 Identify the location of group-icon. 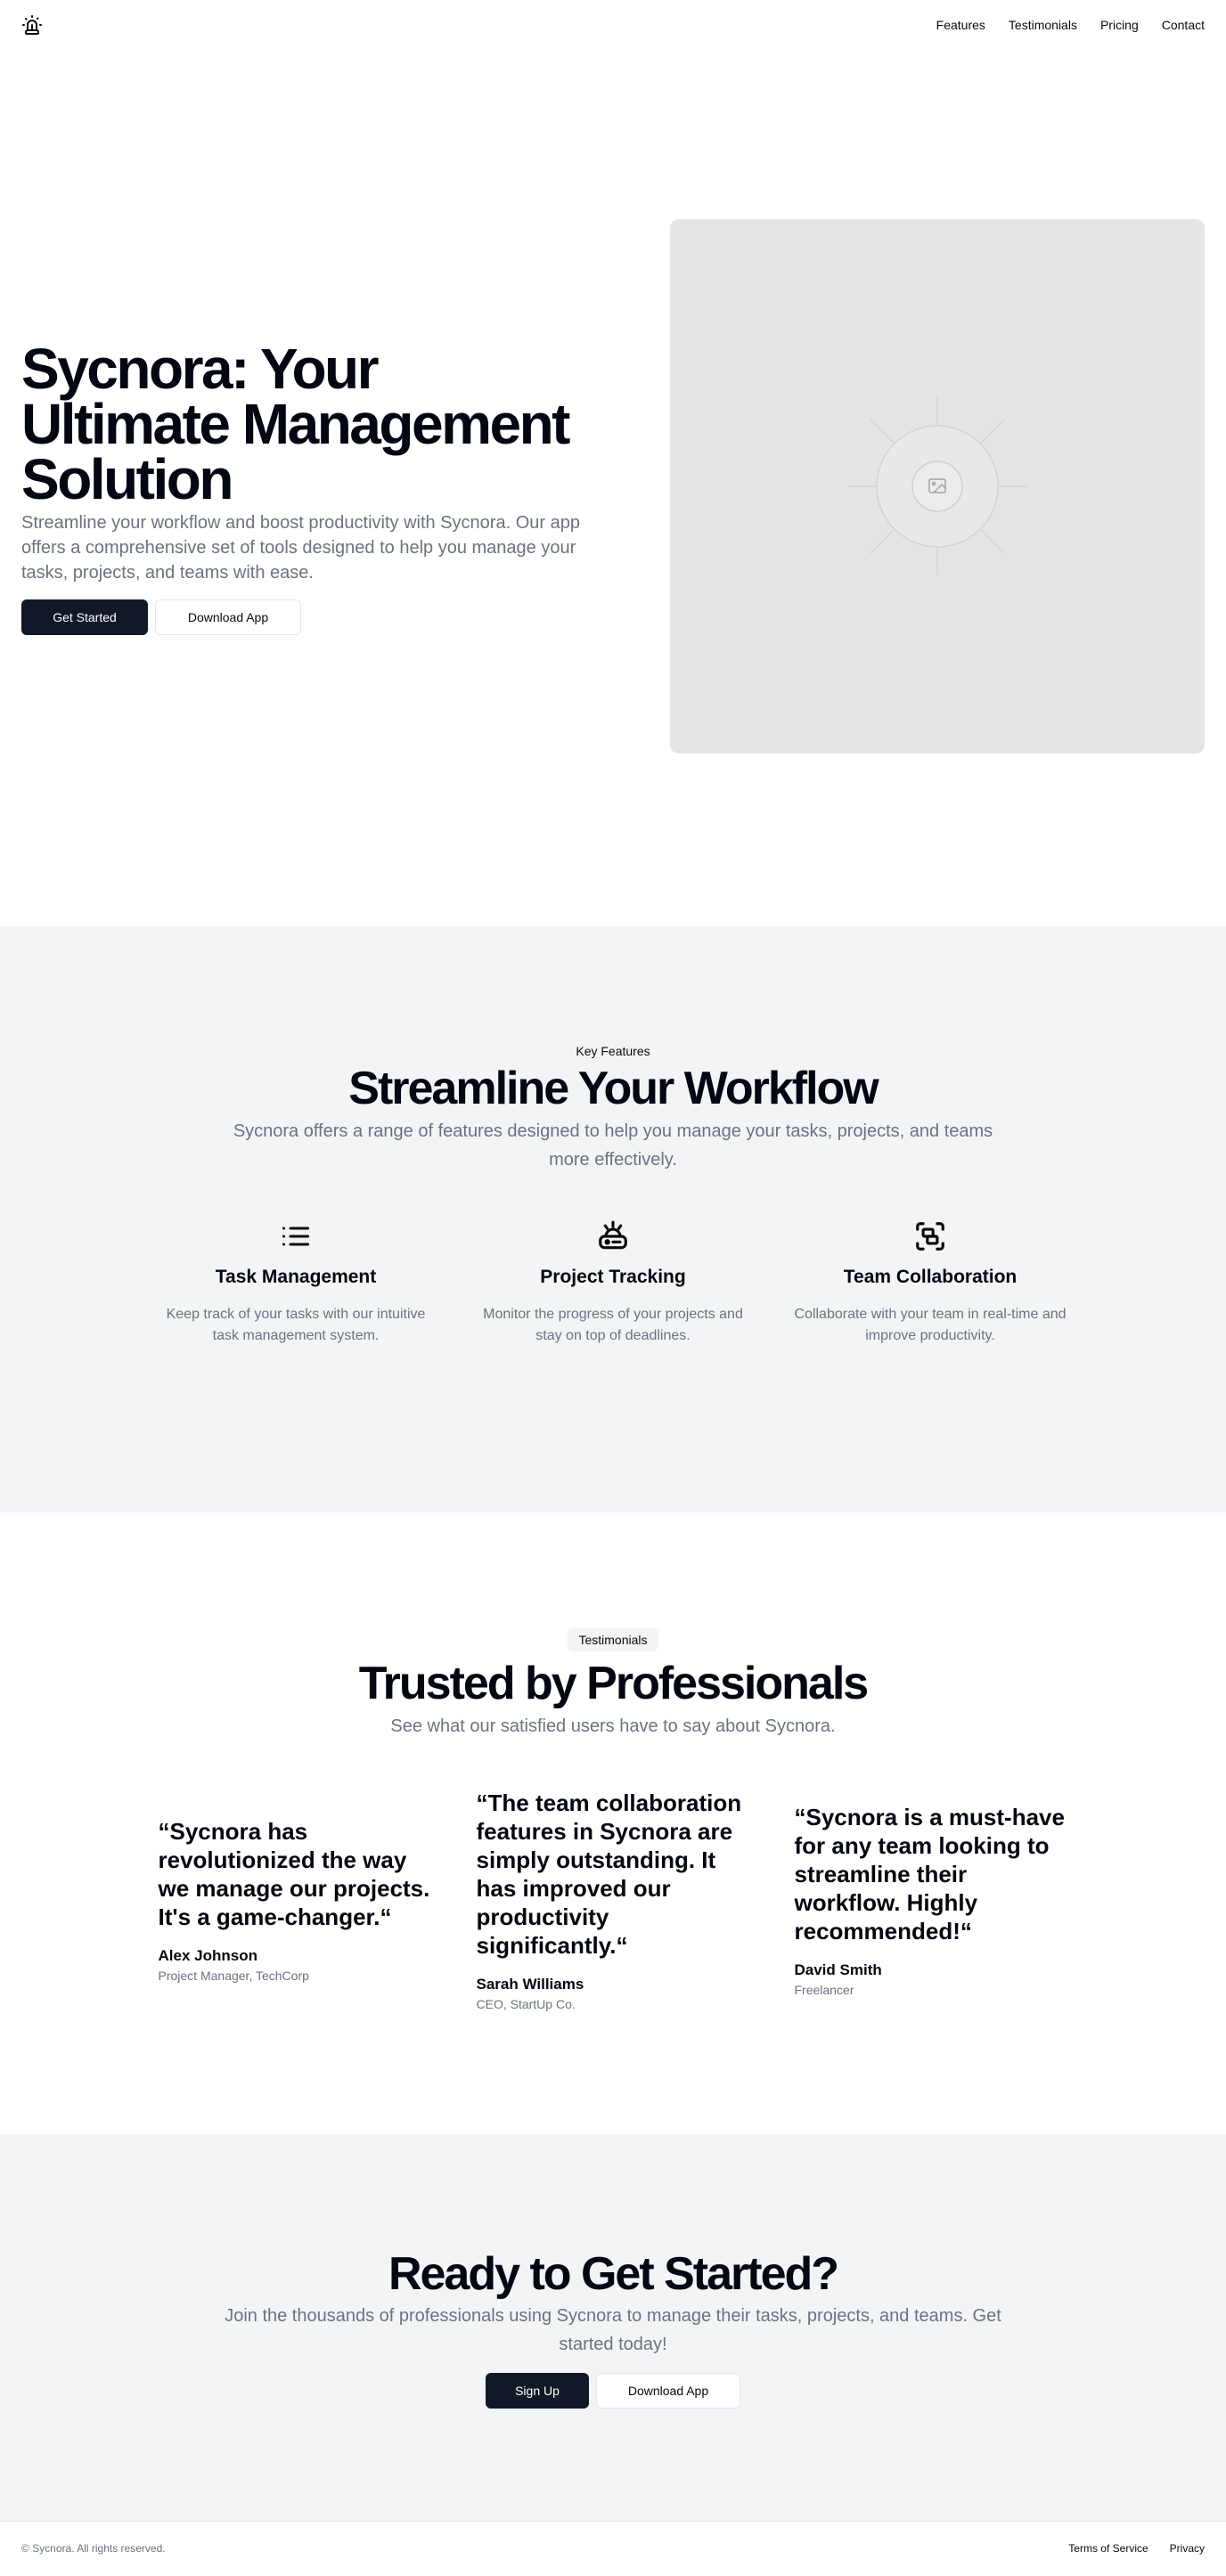
(930, 1237).